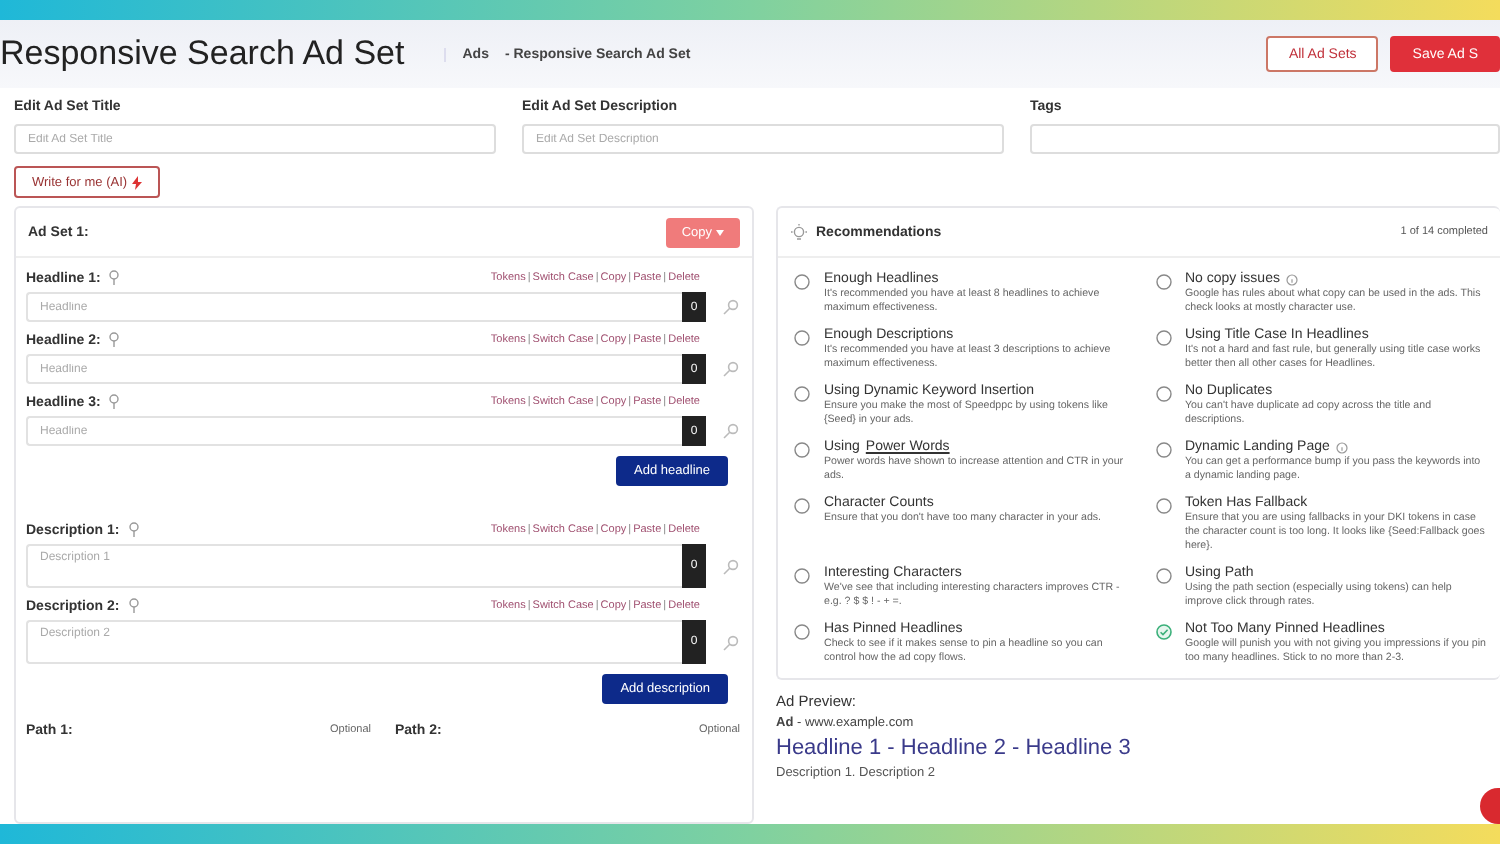 This screenshot has height=844, width=1500. Describe the element at coordinates (1163, 632) in the screenshot. I see `check-circle-icon` at that location.